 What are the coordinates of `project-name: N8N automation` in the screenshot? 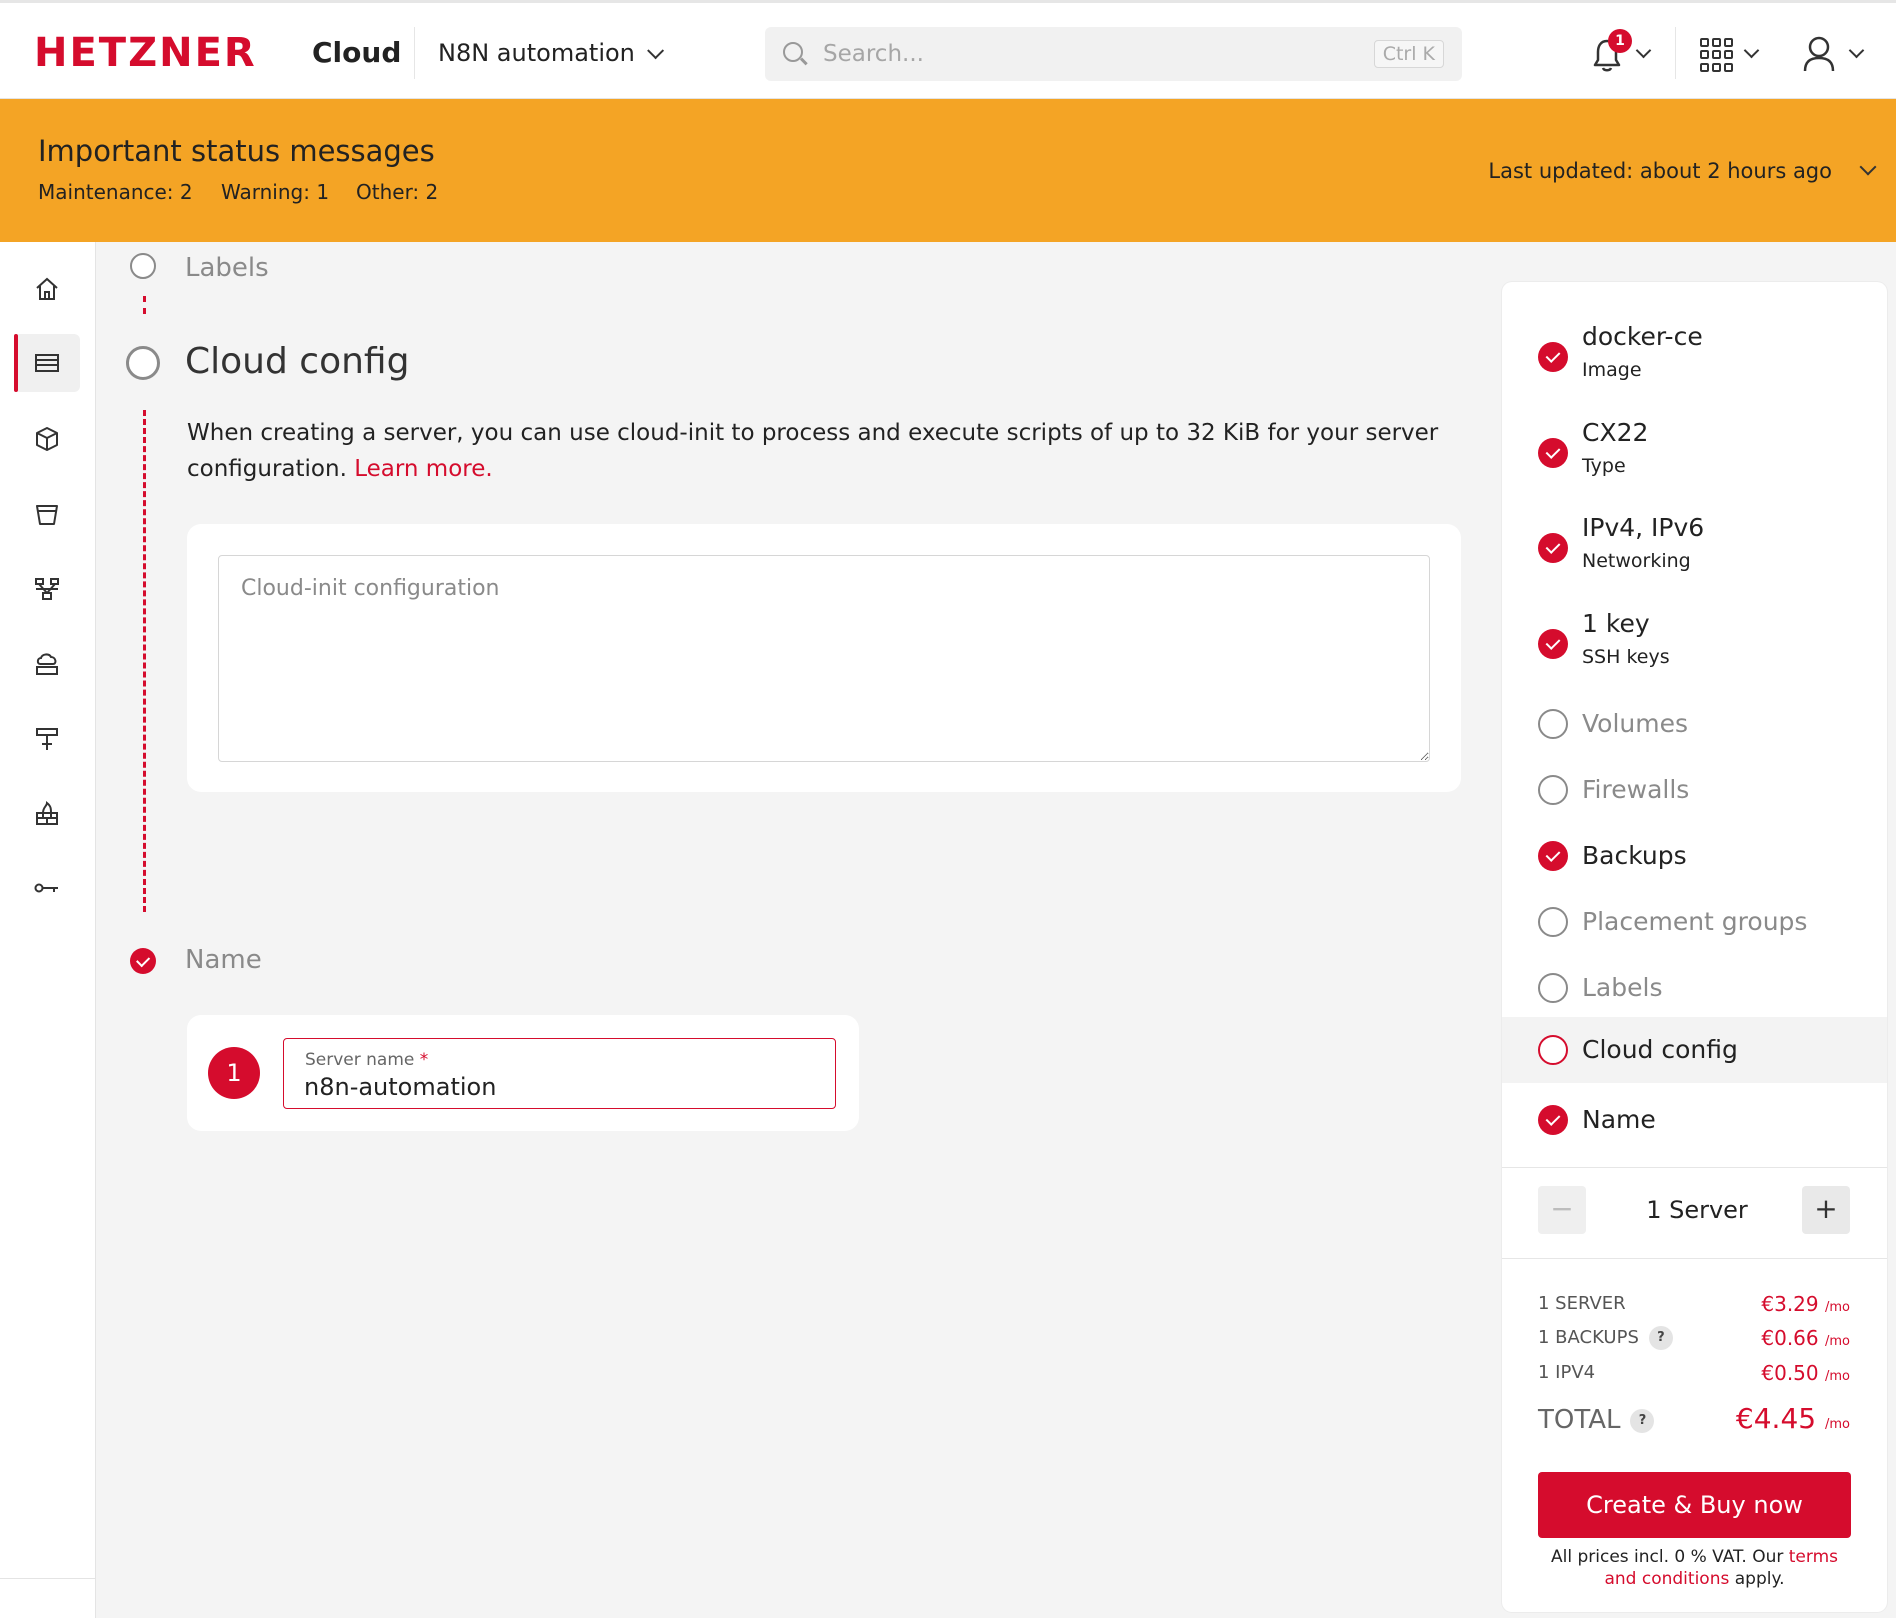 It's located at (536, 53).